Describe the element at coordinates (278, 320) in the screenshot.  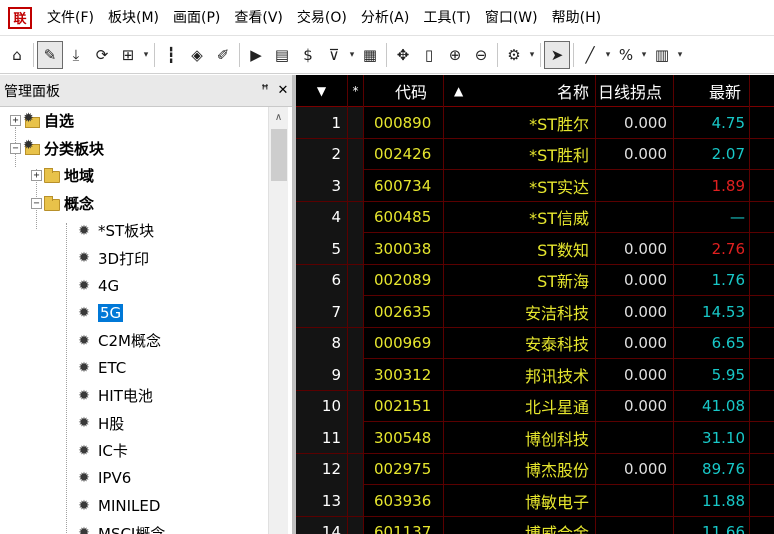
I see `tree-scrollbar: ∧` at that location.